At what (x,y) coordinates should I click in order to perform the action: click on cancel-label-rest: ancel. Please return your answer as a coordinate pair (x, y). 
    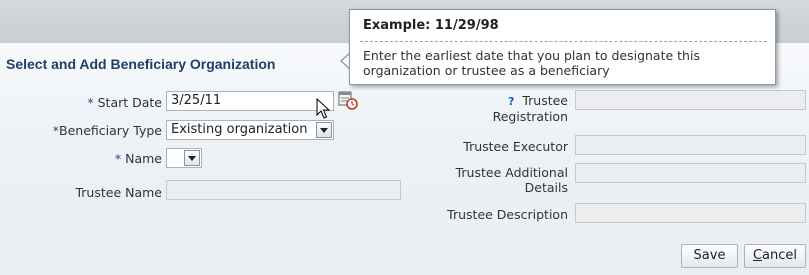
    Looking at the image, I should click on (780, 255).